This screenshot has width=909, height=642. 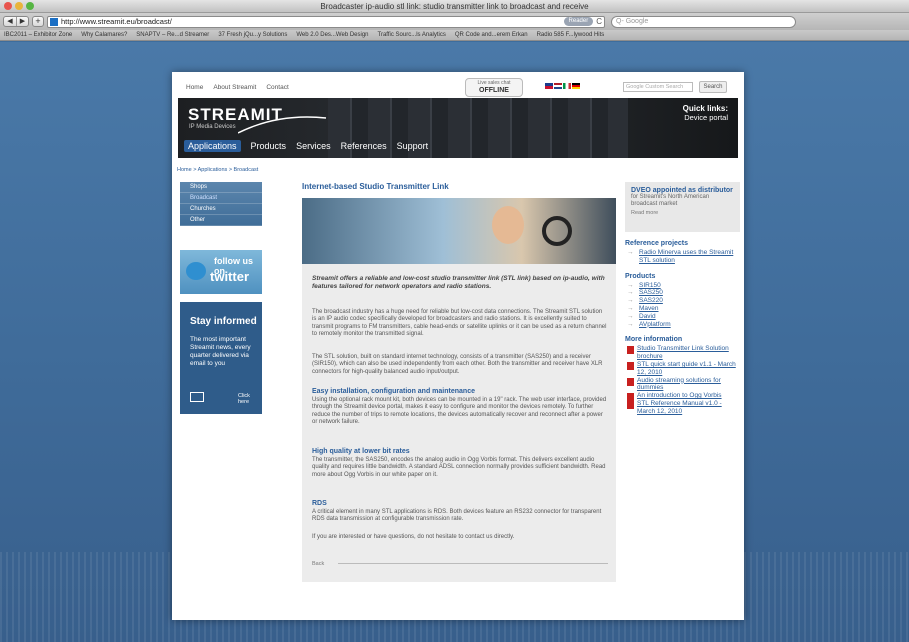 What do you see at coordinates (679, 384) in the screenshot?
I see `pdf-link-label: Audio streaming solutions for dummies` at bounding box center [679, 384].